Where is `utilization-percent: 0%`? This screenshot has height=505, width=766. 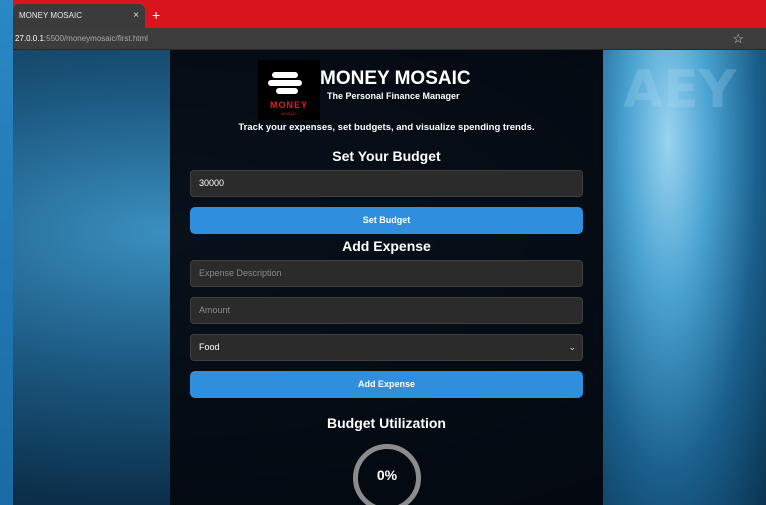 utilization-percent: 0% is located at coordinates (387, 475).